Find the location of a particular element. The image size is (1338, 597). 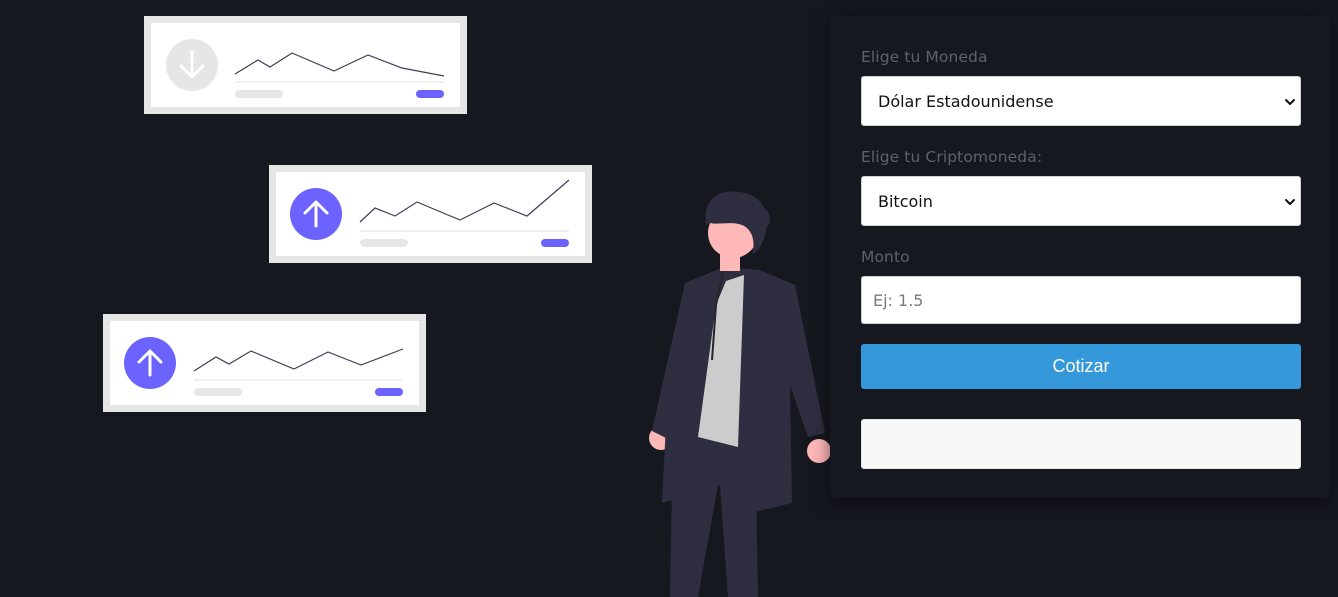

amount-label: Monto is located at coordinates (885, 257).